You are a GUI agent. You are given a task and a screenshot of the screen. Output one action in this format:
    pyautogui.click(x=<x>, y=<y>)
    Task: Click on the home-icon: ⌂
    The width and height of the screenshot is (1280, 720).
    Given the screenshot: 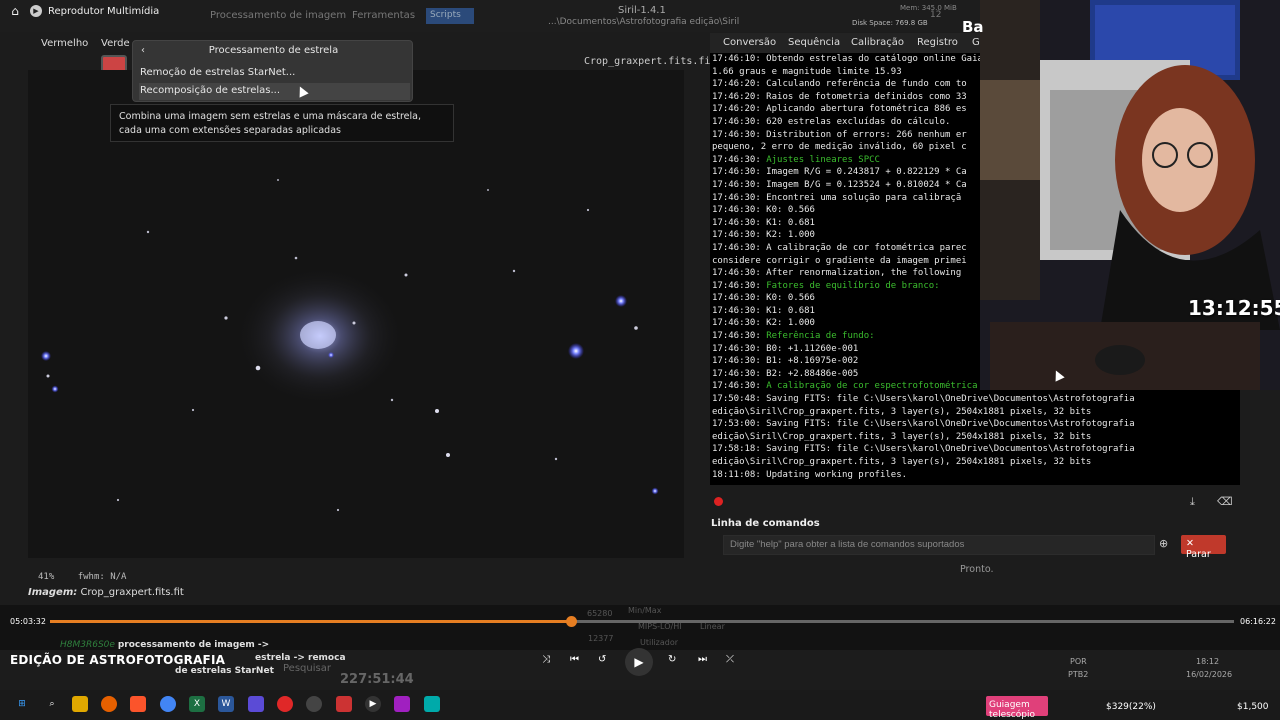 What is the action you would take?
    pyautogui.click(x=15, y=11)
    